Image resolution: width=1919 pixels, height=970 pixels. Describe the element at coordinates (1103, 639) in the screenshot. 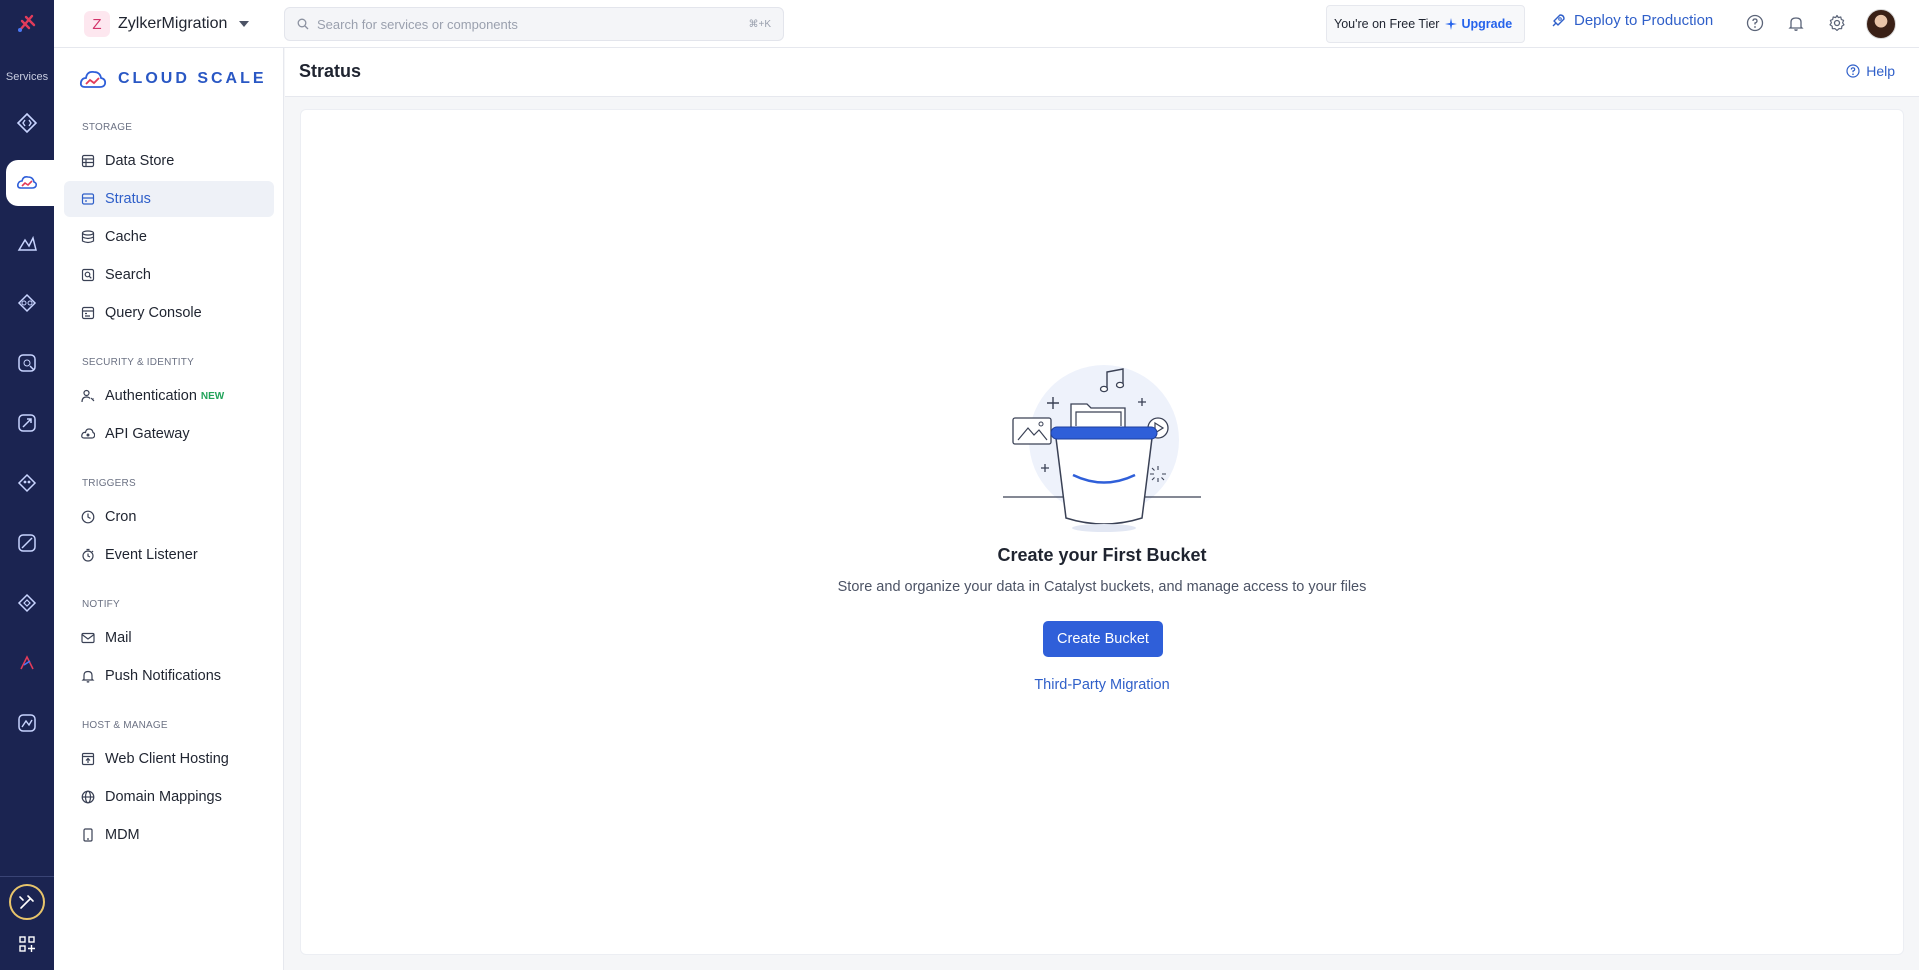

I see `create-bucket-button: Create Bucket` at that location.